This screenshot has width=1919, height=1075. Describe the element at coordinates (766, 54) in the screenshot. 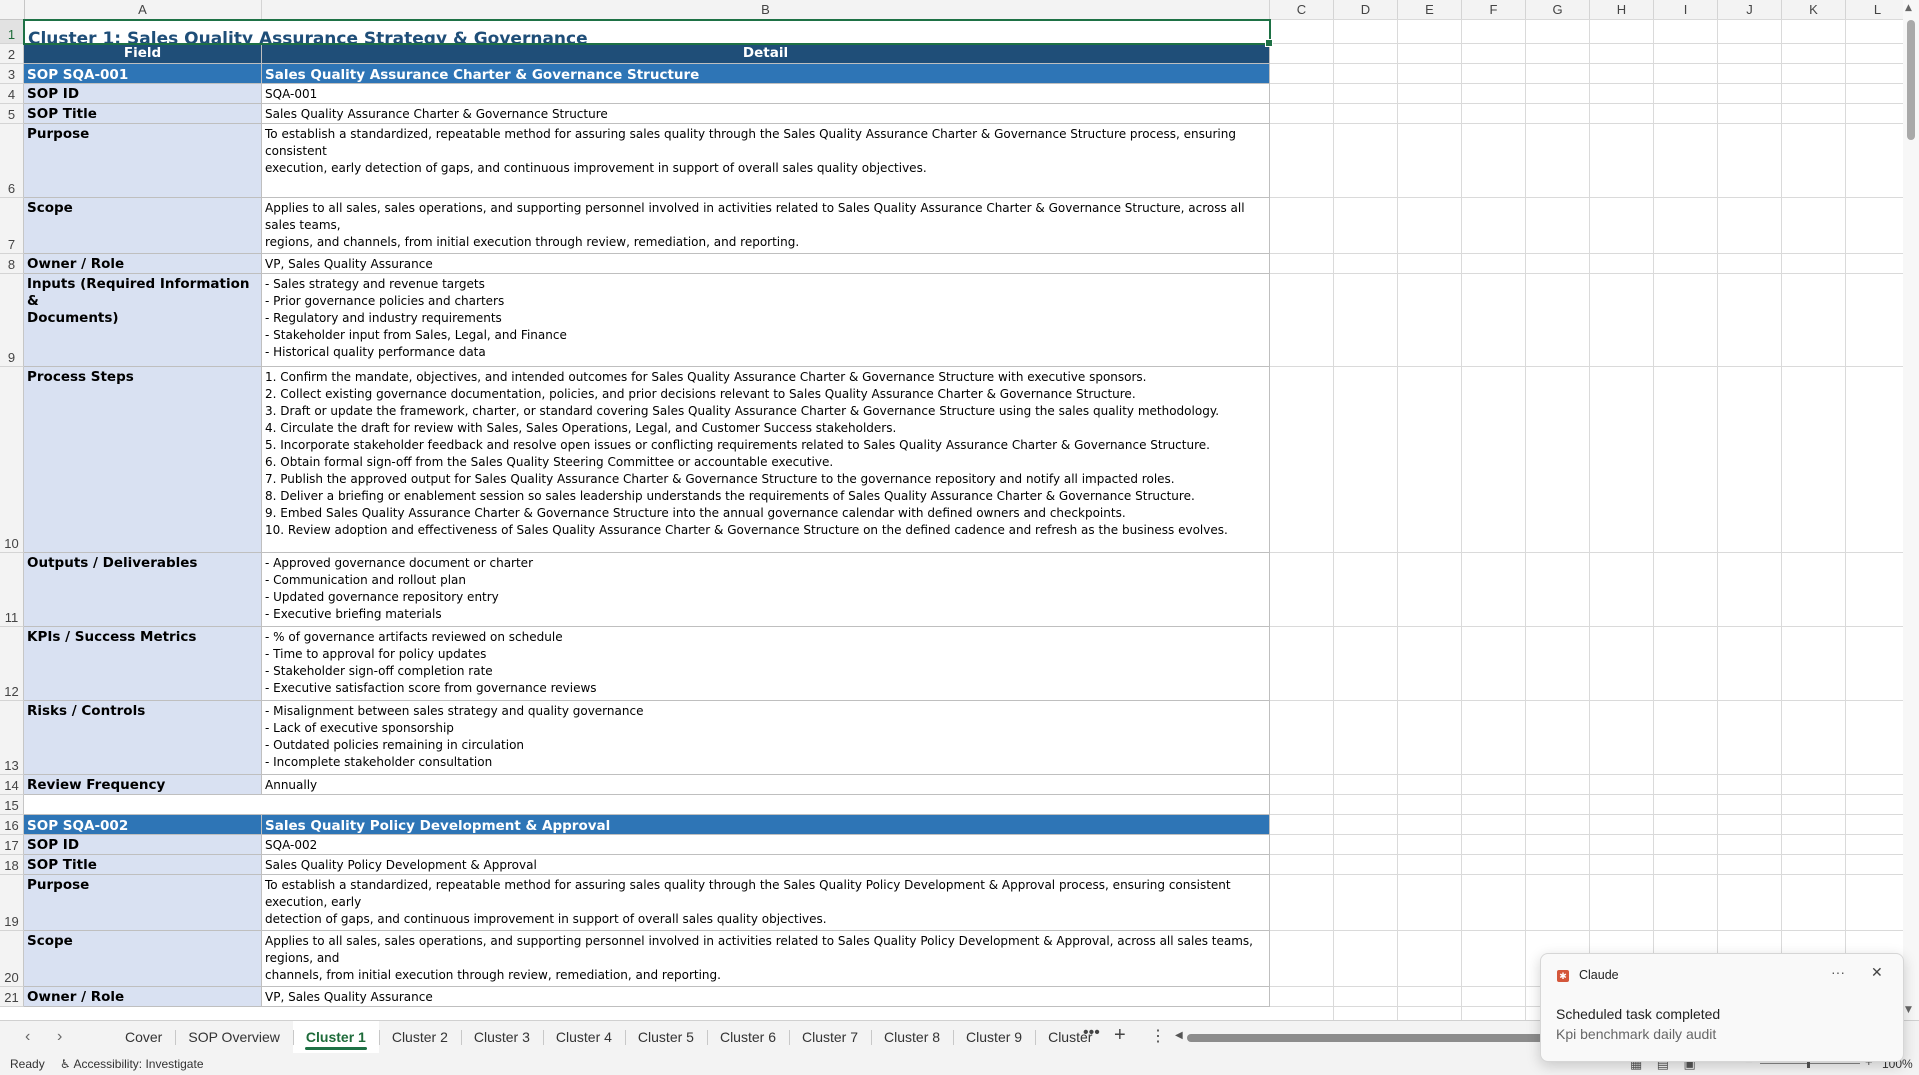

I see `header-detail: Detail` at that location.